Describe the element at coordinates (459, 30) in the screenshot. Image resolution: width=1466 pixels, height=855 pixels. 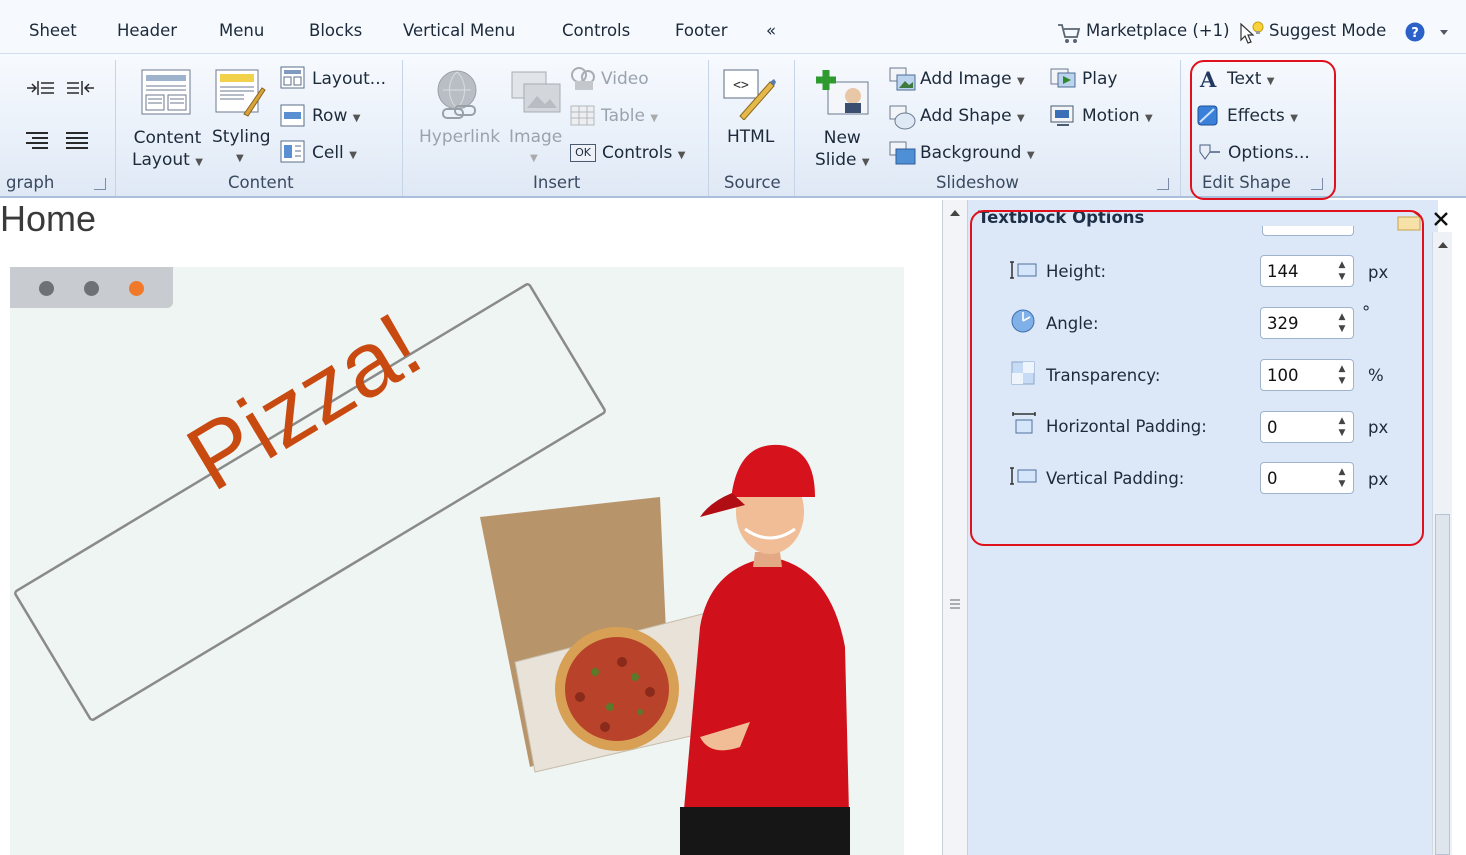
I see `tab-vertical-menu: Vertical Menu` at that location.